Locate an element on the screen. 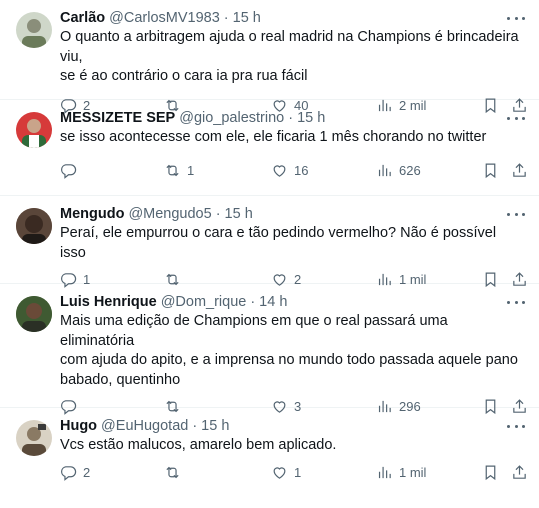 Image resolution: width=539 pixels, height=508 pixels. reply-button is located at coordinates (71, 170).